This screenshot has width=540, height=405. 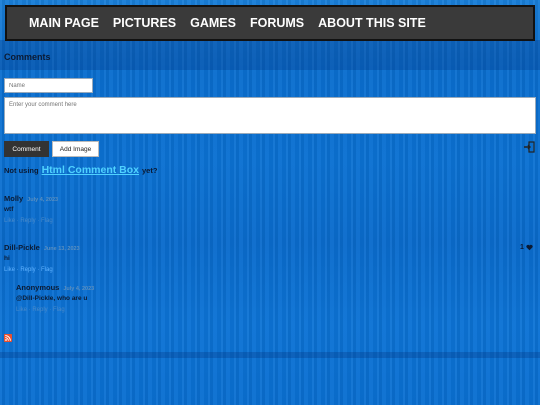 I want to click on comment-button: Comment, so click(x=26, y=149).